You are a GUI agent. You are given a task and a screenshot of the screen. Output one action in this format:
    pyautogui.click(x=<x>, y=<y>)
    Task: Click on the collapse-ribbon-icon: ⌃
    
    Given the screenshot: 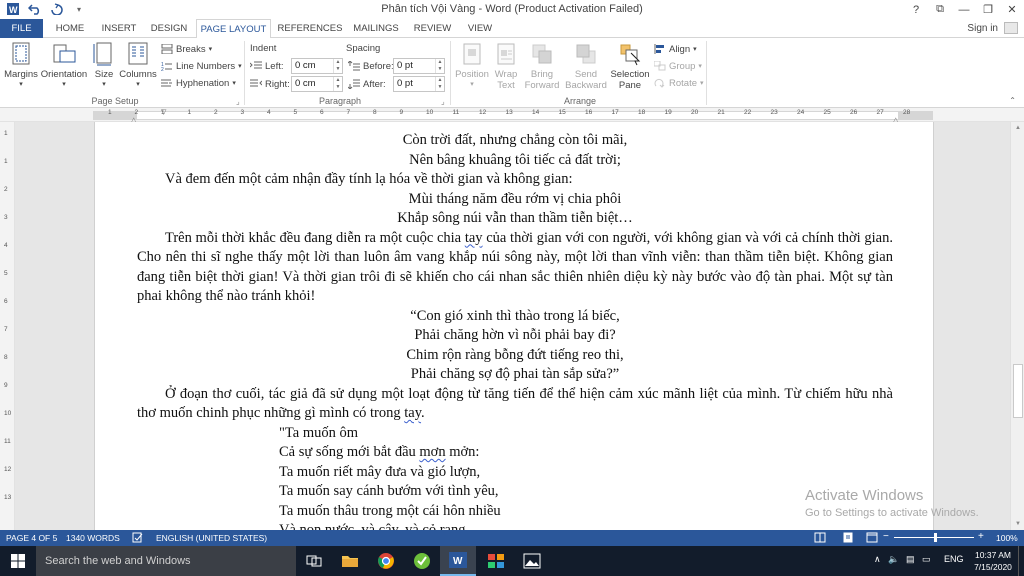 What is the action you would take?
    pyautogui.click(x=1012, y=100)
    